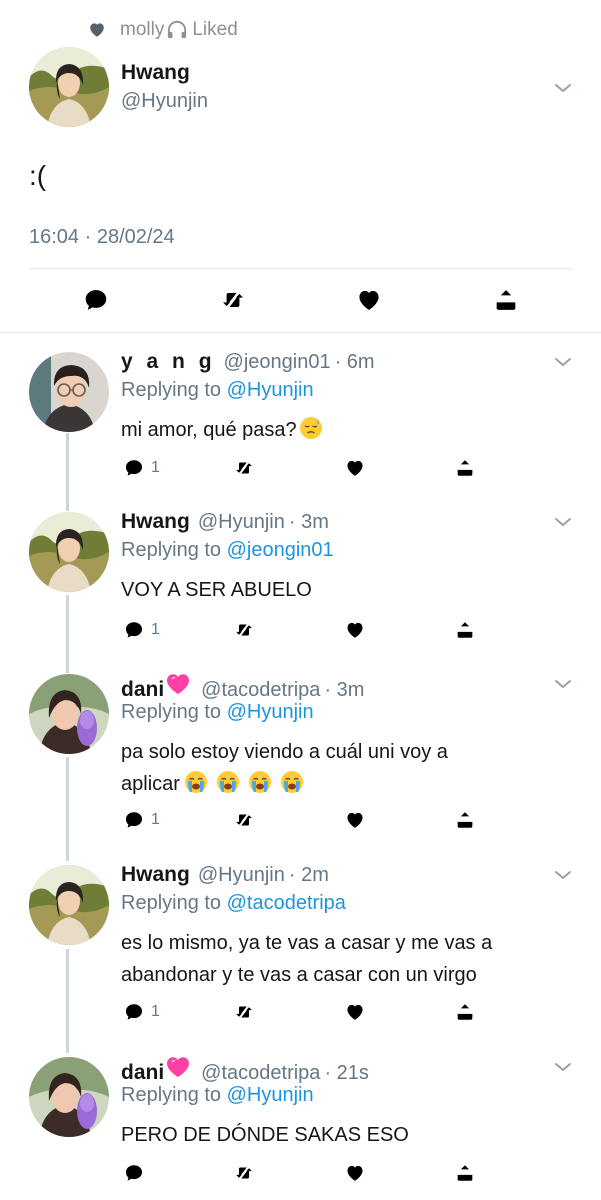  What do you see at coordinates (286, 903) in the screenshot?
I see `replying-mention: @tacodetripa` at bounding box center [286, 903].